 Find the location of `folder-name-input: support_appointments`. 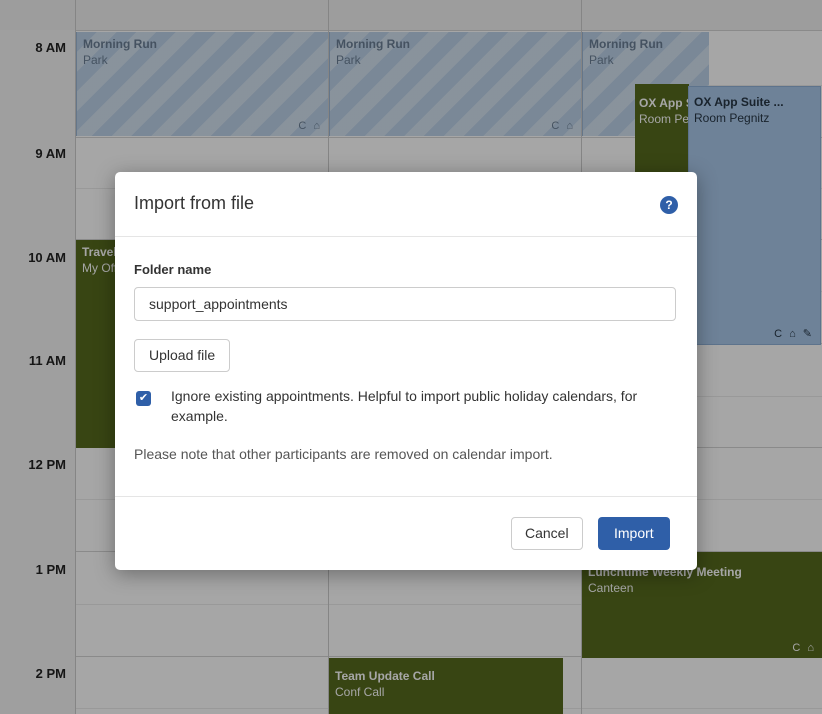

folder-name-input: support_appointments is located at coordinates (405, 304).